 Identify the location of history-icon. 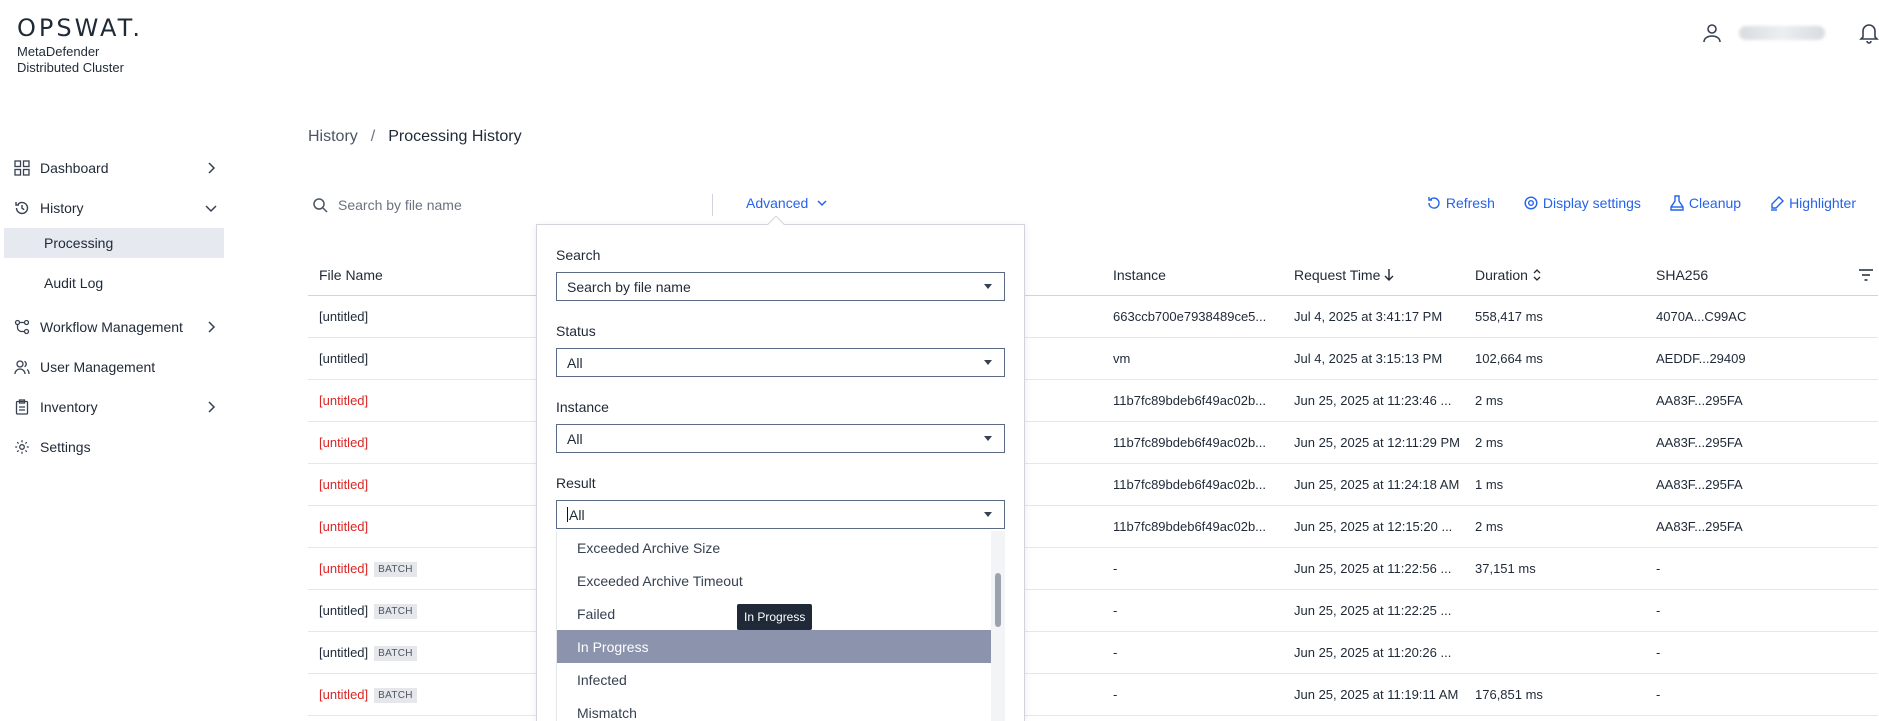
(22, 208).